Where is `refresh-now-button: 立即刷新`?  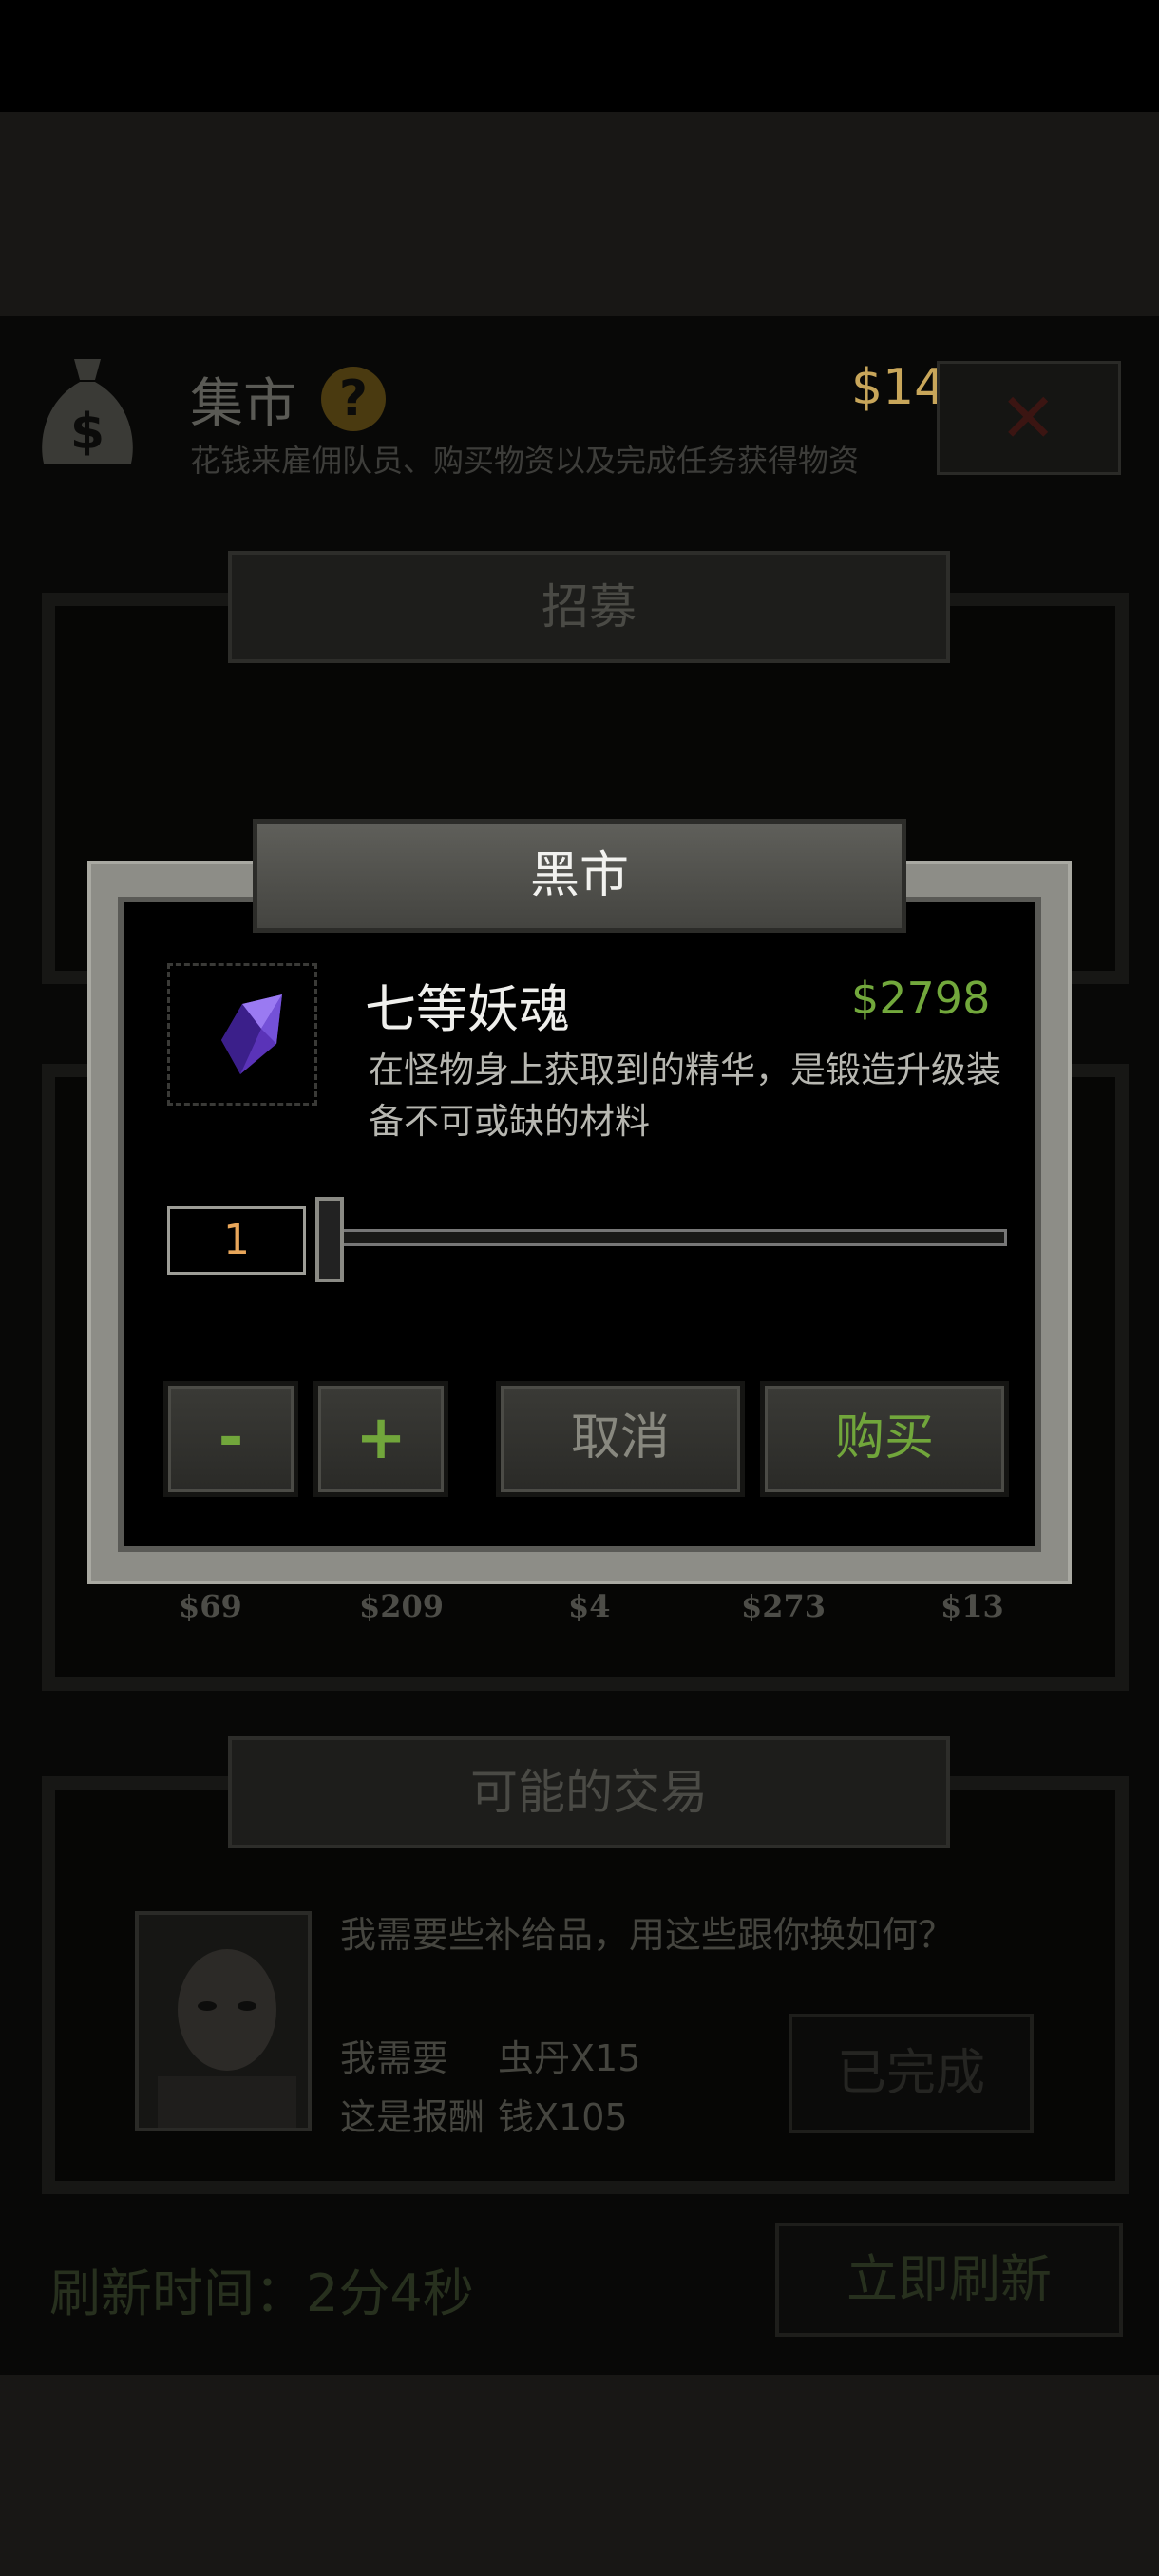 refresh-now-button: 立即刷新 is located at coordinates (949, 2280).